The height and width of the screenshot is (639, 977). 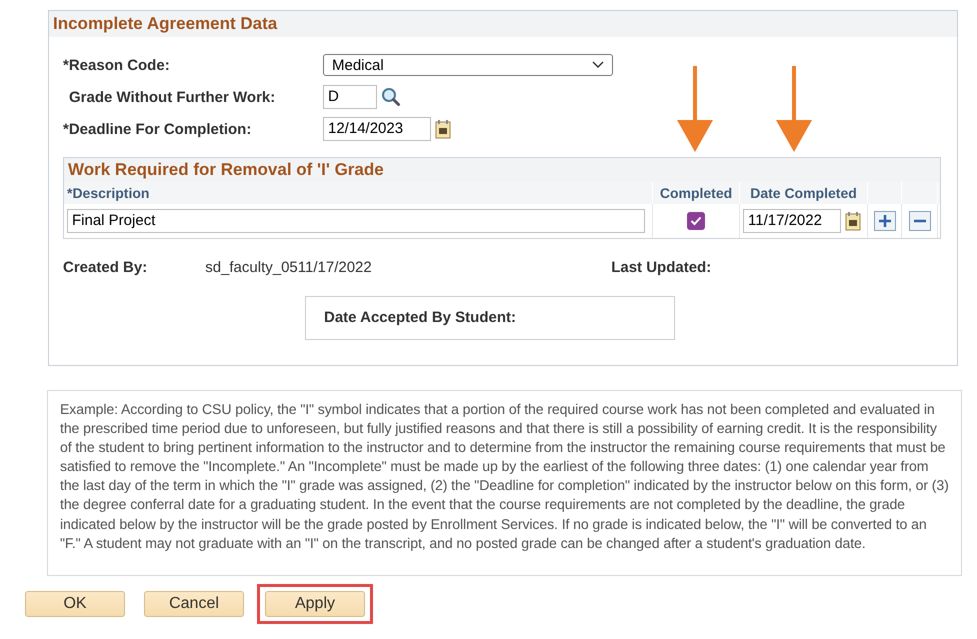 I want to click on field-label: *Reason Code:, so click(x=117, y=65).